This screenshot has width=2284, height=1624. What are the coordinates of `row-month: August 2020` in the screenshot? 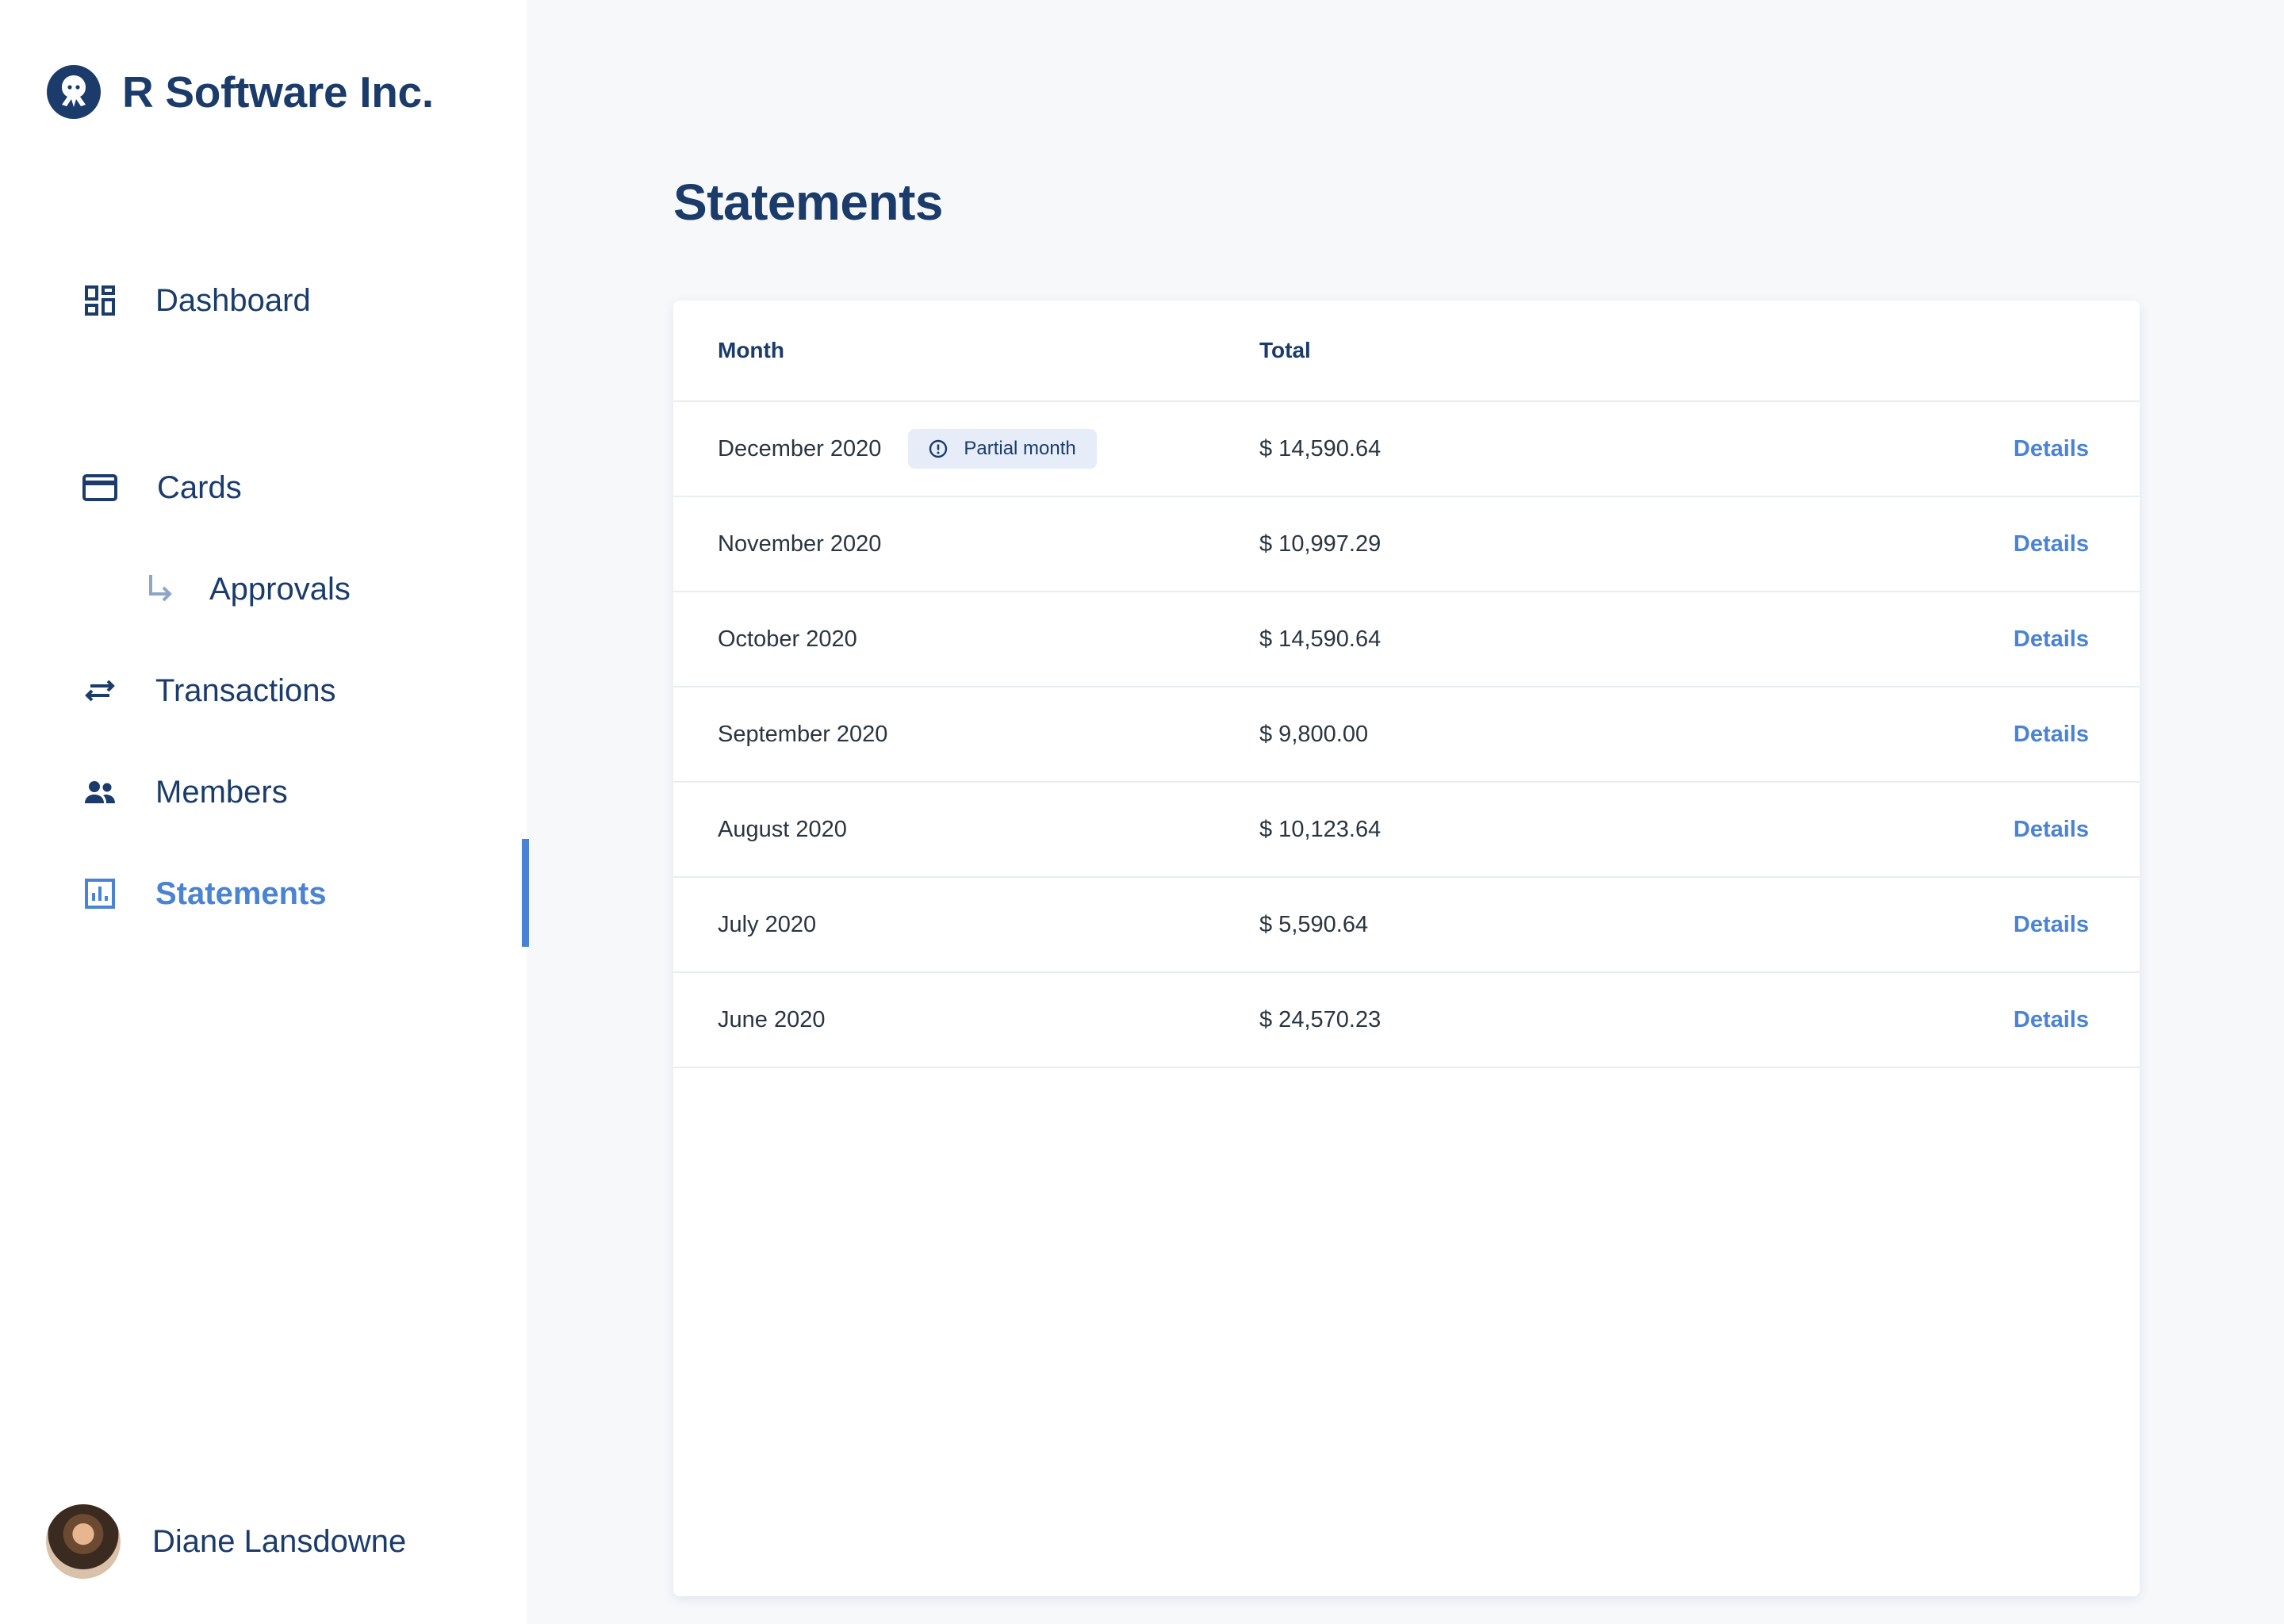 It's located at (782, 829).